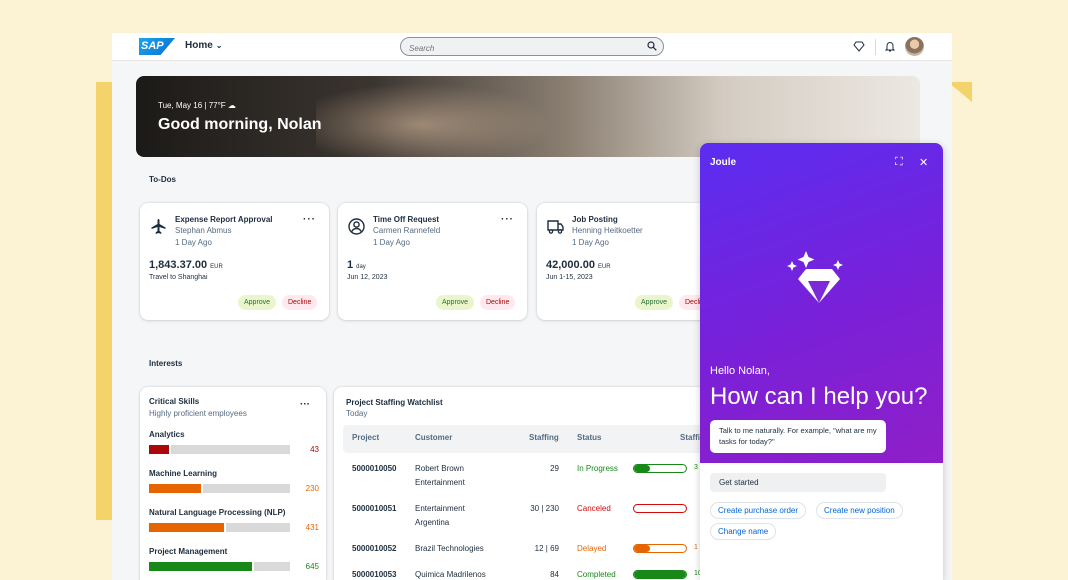  Describe the element at coordinates (607, 230) in the screenshot. I see `todo-person: Henning Heitkoetter` at that location.